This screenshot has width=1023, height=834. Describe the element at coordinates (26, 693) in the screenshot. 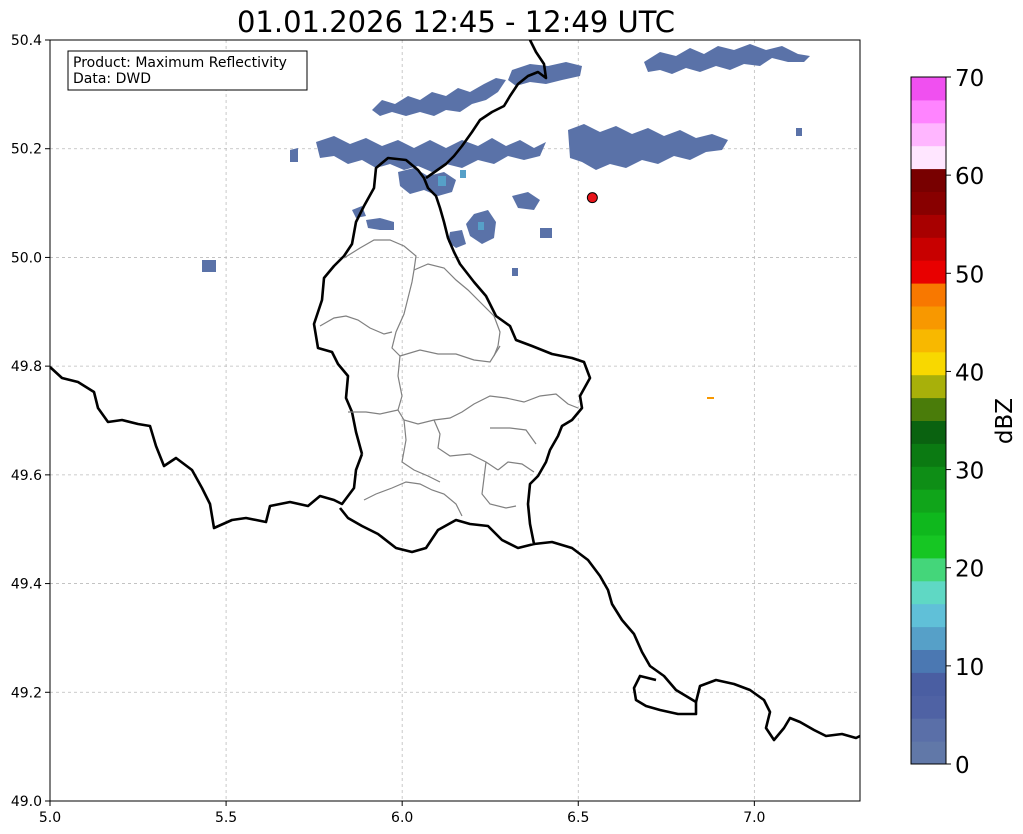

I see `y-tick-label: 49.2` at that location.